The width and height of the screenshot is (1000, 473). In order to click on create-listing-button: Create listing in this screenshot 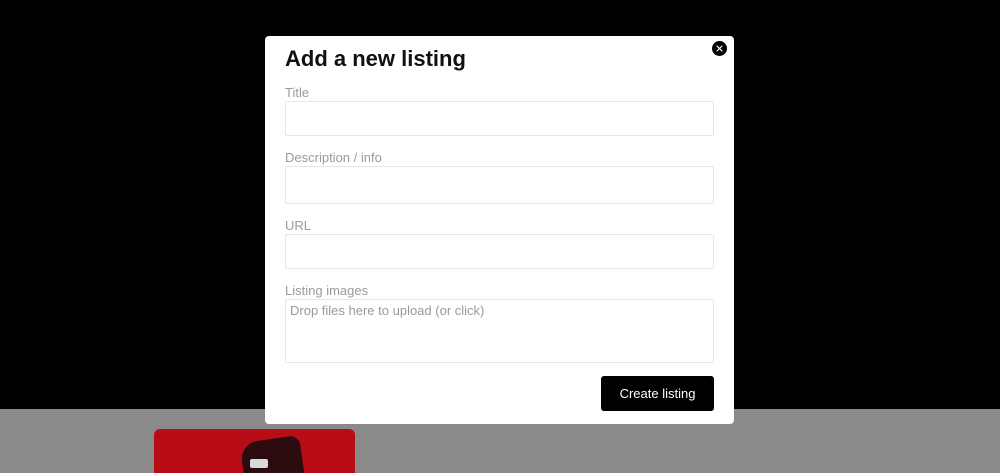, I will do `click(657, 393)`.